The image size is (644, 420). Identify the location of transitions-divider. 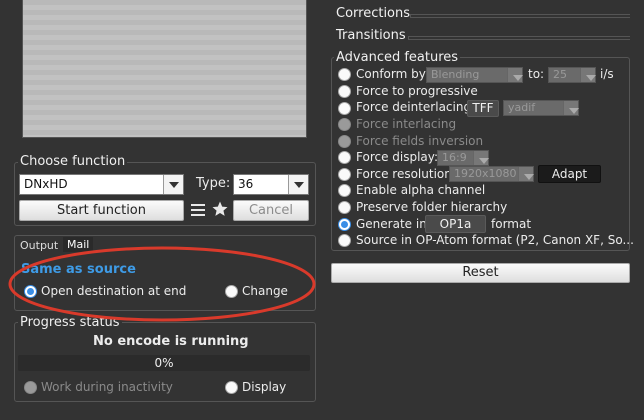
(519, 38).